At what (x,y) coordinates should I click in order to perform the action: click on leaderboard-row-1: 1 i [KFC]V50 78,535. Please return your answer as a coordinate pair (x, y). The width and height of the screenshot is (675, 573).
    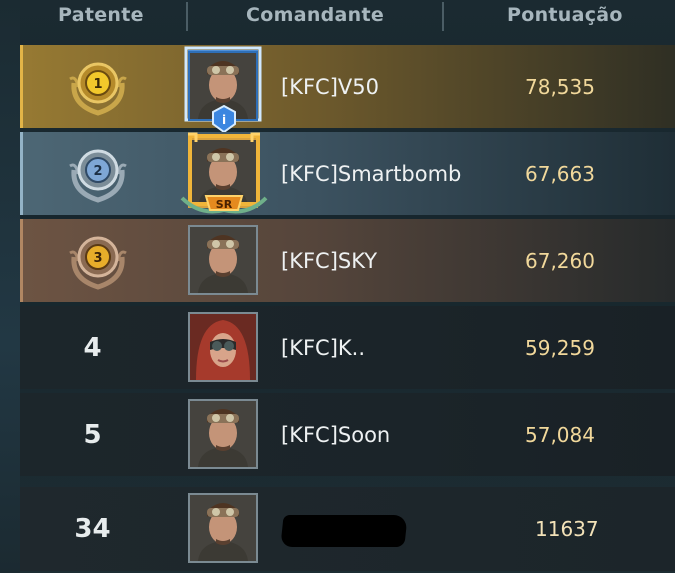
    Looking at the image, I should click on (347, 89).